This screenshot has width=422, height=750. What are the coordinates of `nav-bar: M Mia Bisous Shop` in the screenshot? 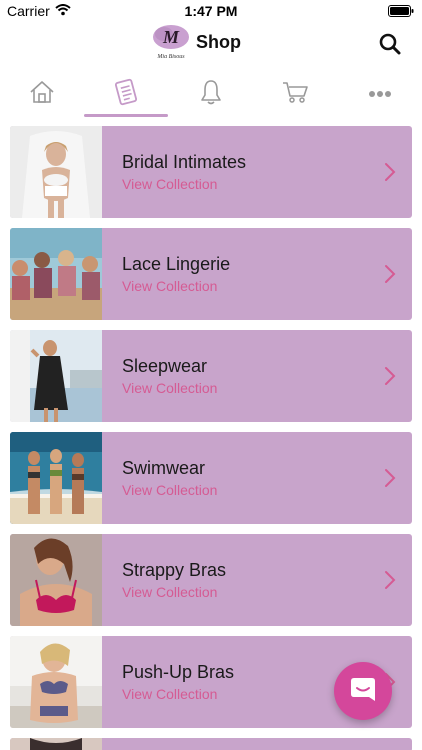 It's located at (211, 43).